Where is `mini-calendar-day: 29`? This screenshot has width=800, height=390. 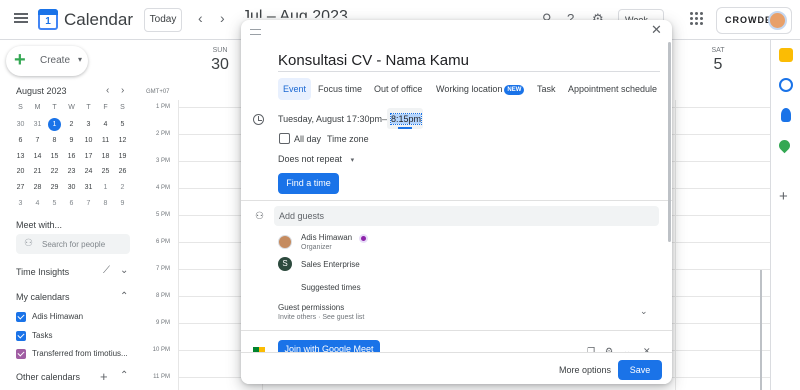 mini-calendar-day: 29 is located at coordinates (54, 188).